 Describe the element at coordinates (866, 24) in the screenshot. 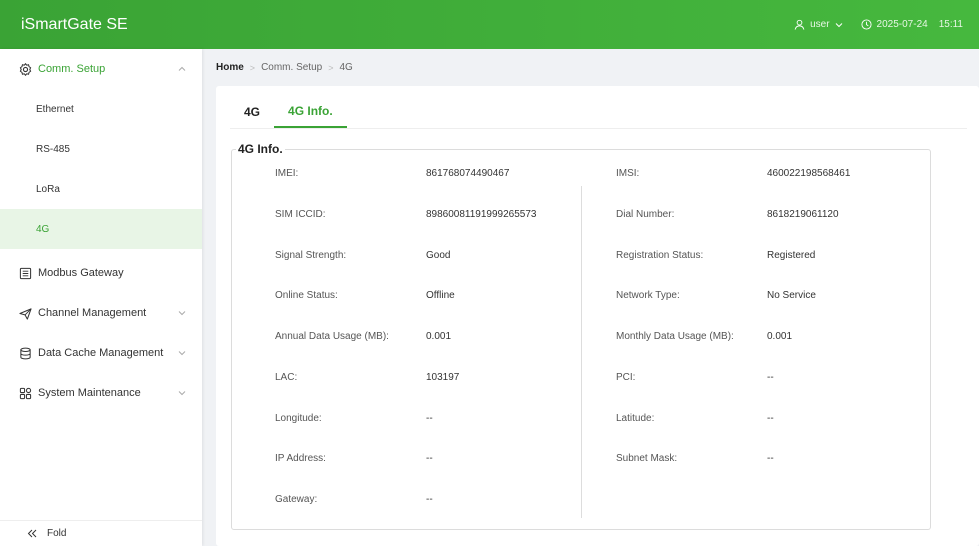

I see `clock-icon` at that location.